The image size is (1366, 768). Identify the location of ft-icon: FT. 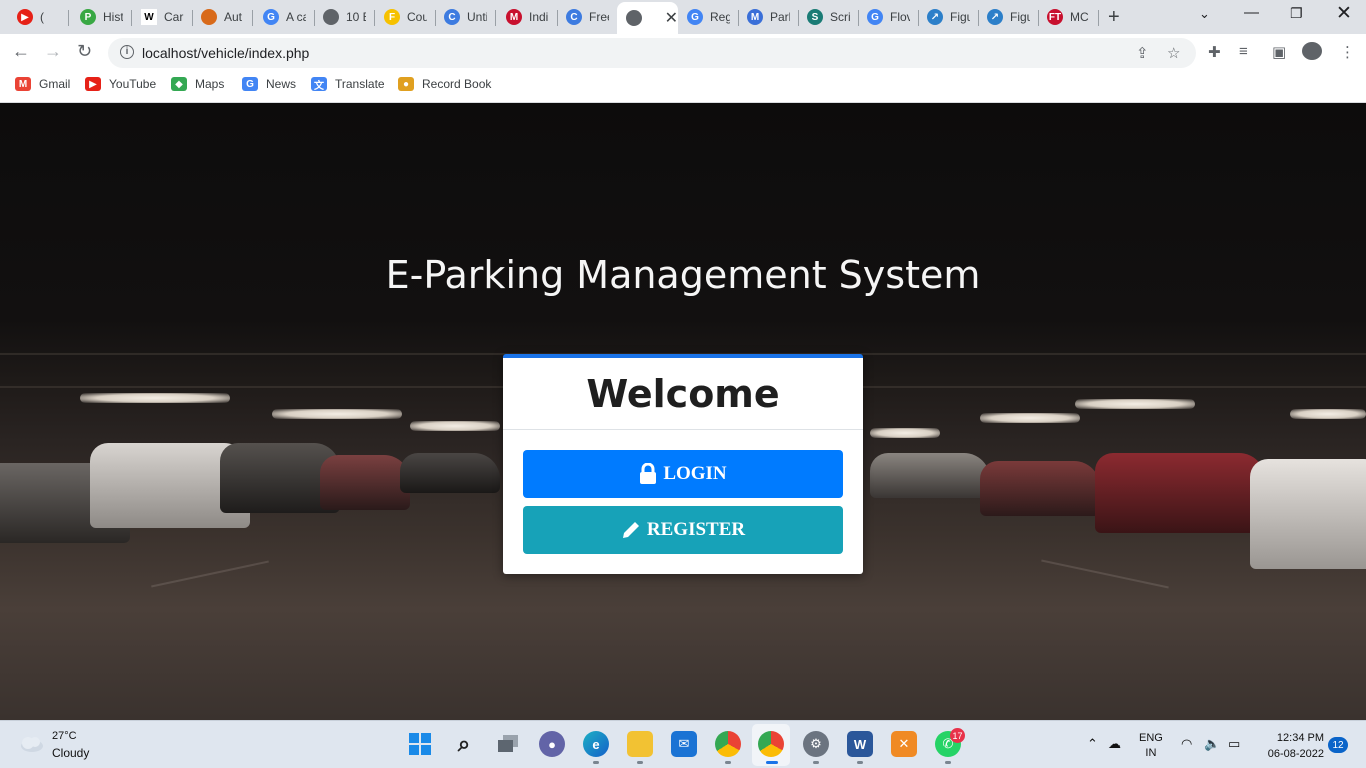
(1055, 17).